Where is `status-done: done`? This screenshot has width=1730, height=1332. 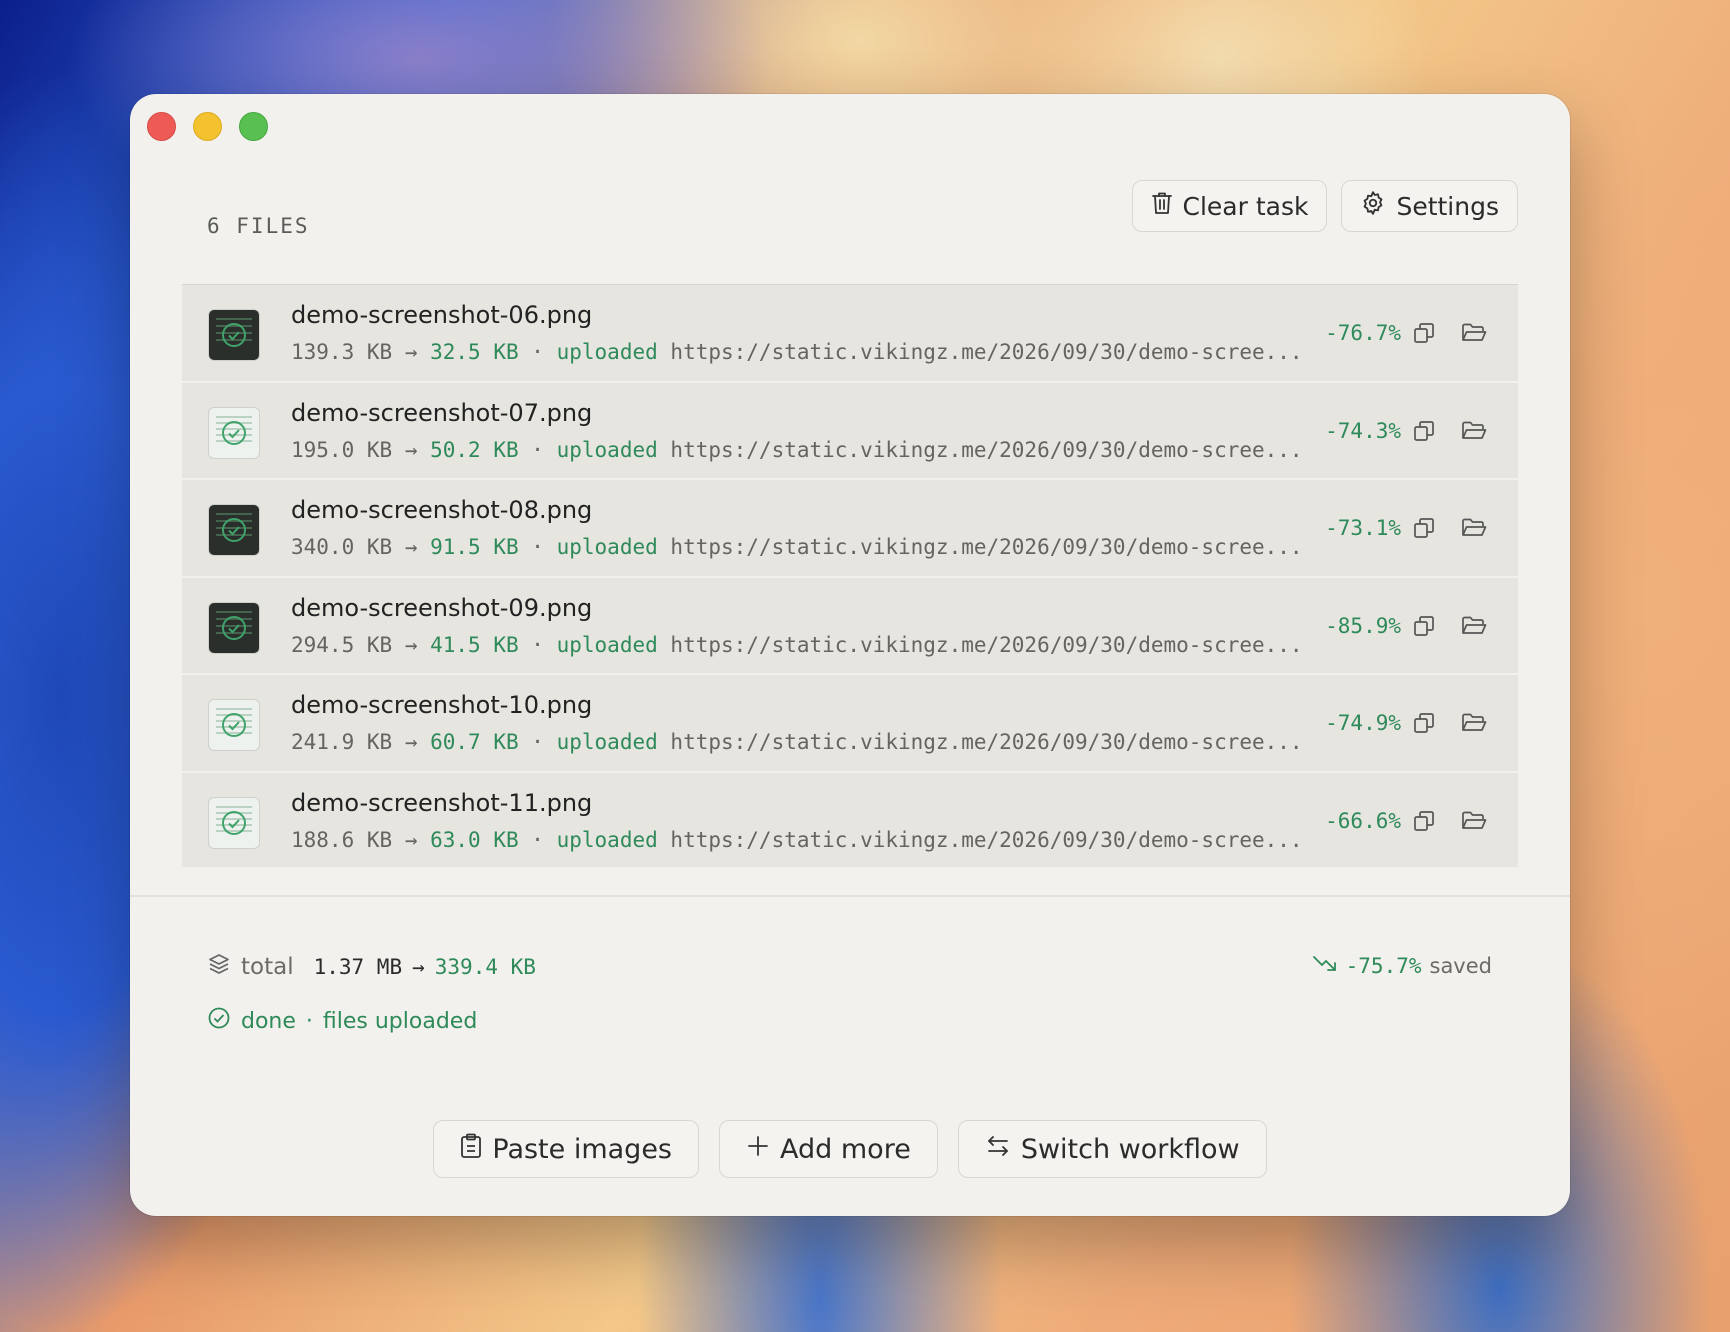
status-done: done is located at coordinates (268, 1021).